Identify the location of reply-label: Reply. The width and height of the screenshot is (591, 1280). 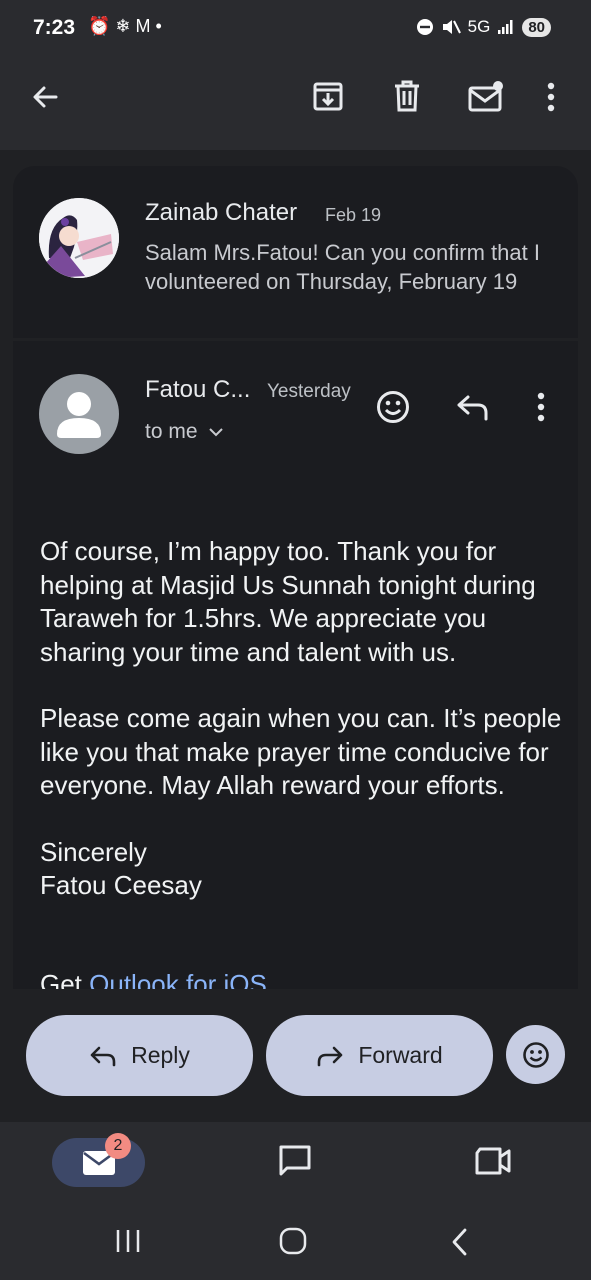
(160, 1055).